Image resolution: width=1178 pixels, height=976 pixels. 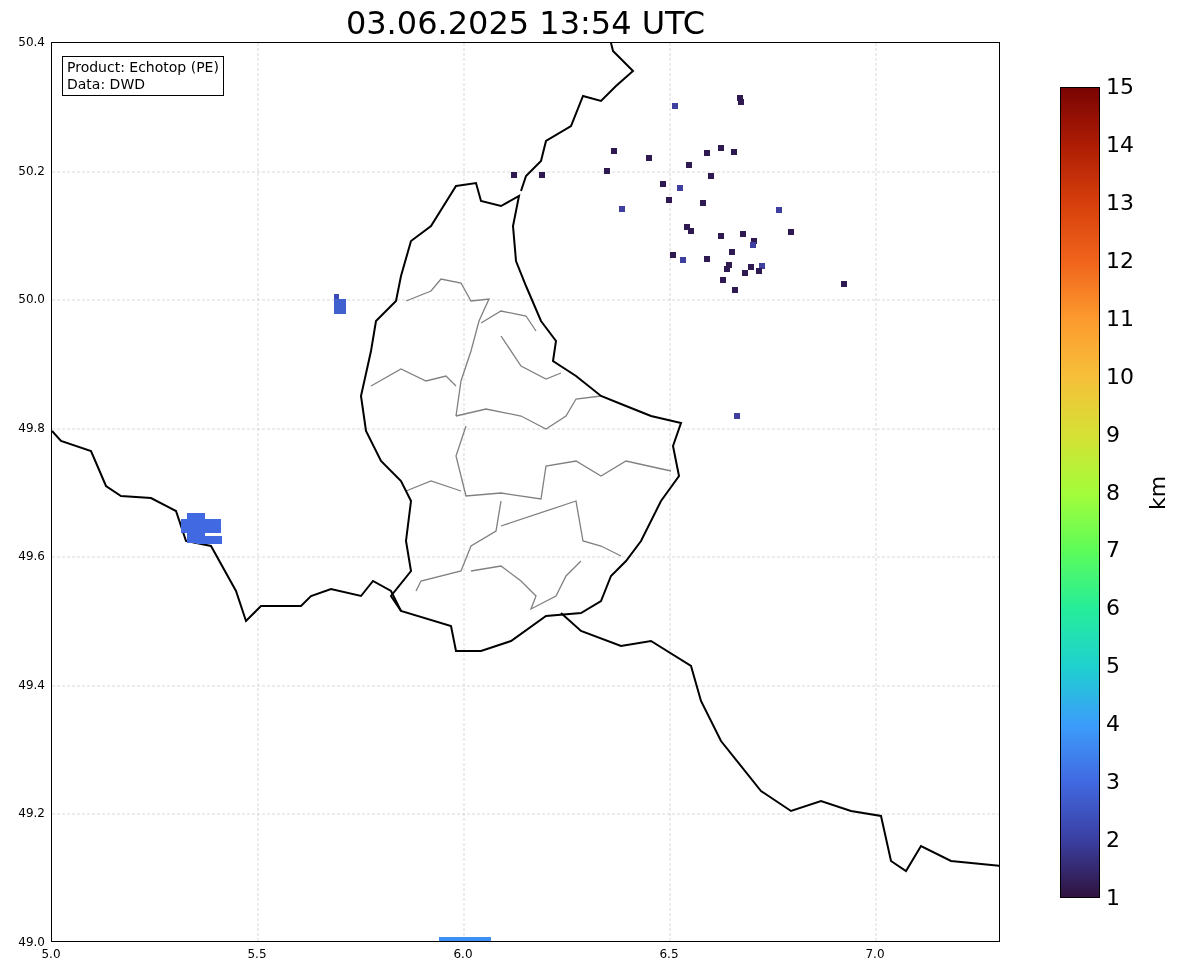 I want to click on colorbar-tick-label: 6, so click(x=1113, y=608).